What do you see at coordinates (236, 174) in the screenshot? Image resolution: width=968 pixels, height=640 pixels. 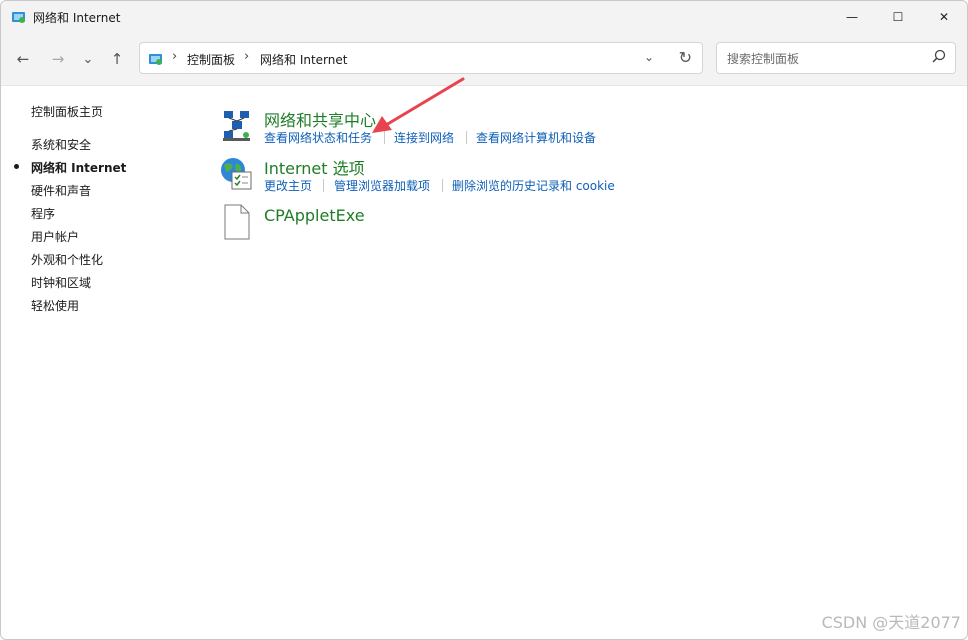 I see `internet-options-icon` at bounding box center [236, 174].